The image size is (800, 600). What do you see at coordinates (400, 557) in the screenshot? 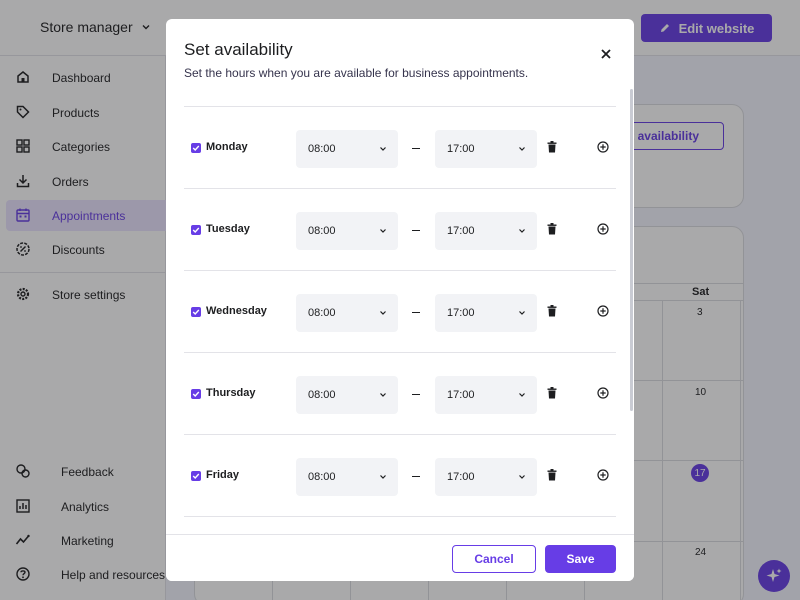
I see `modal-footer: Cancel Save` at bounding box center [400, 557].